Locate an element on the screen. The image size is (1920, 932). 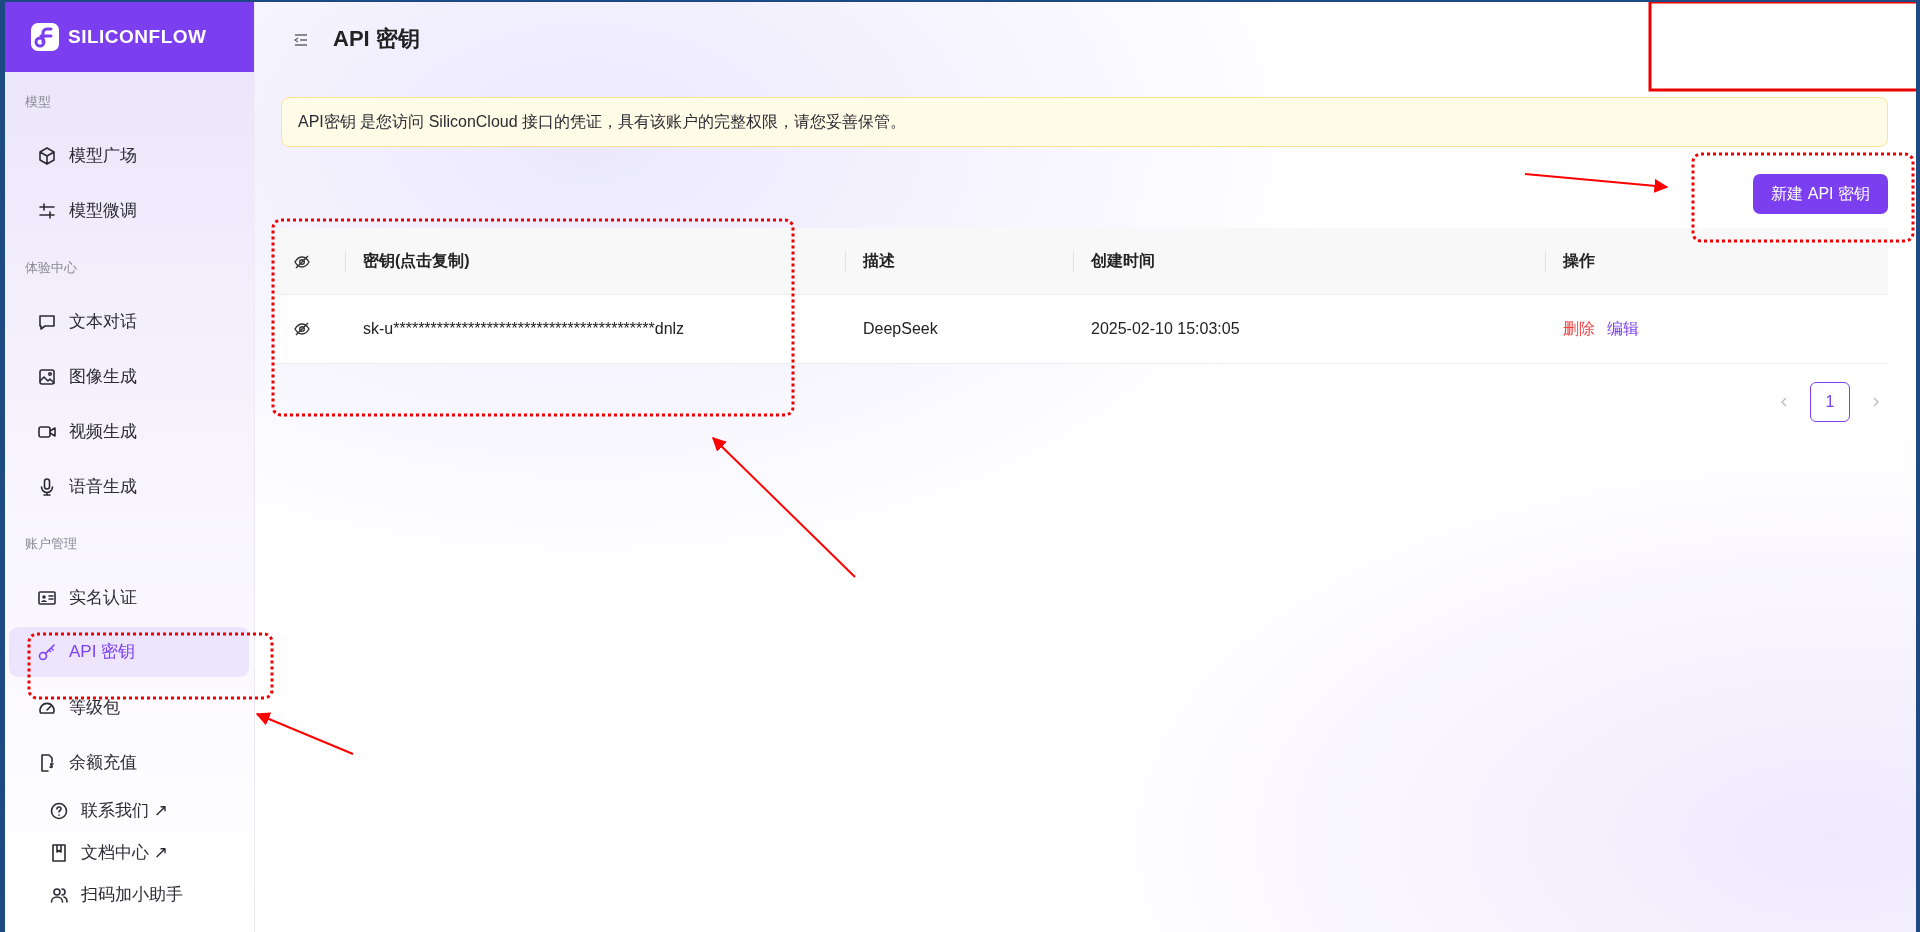
column-header: 描述 is located at coordinates (879, 260).